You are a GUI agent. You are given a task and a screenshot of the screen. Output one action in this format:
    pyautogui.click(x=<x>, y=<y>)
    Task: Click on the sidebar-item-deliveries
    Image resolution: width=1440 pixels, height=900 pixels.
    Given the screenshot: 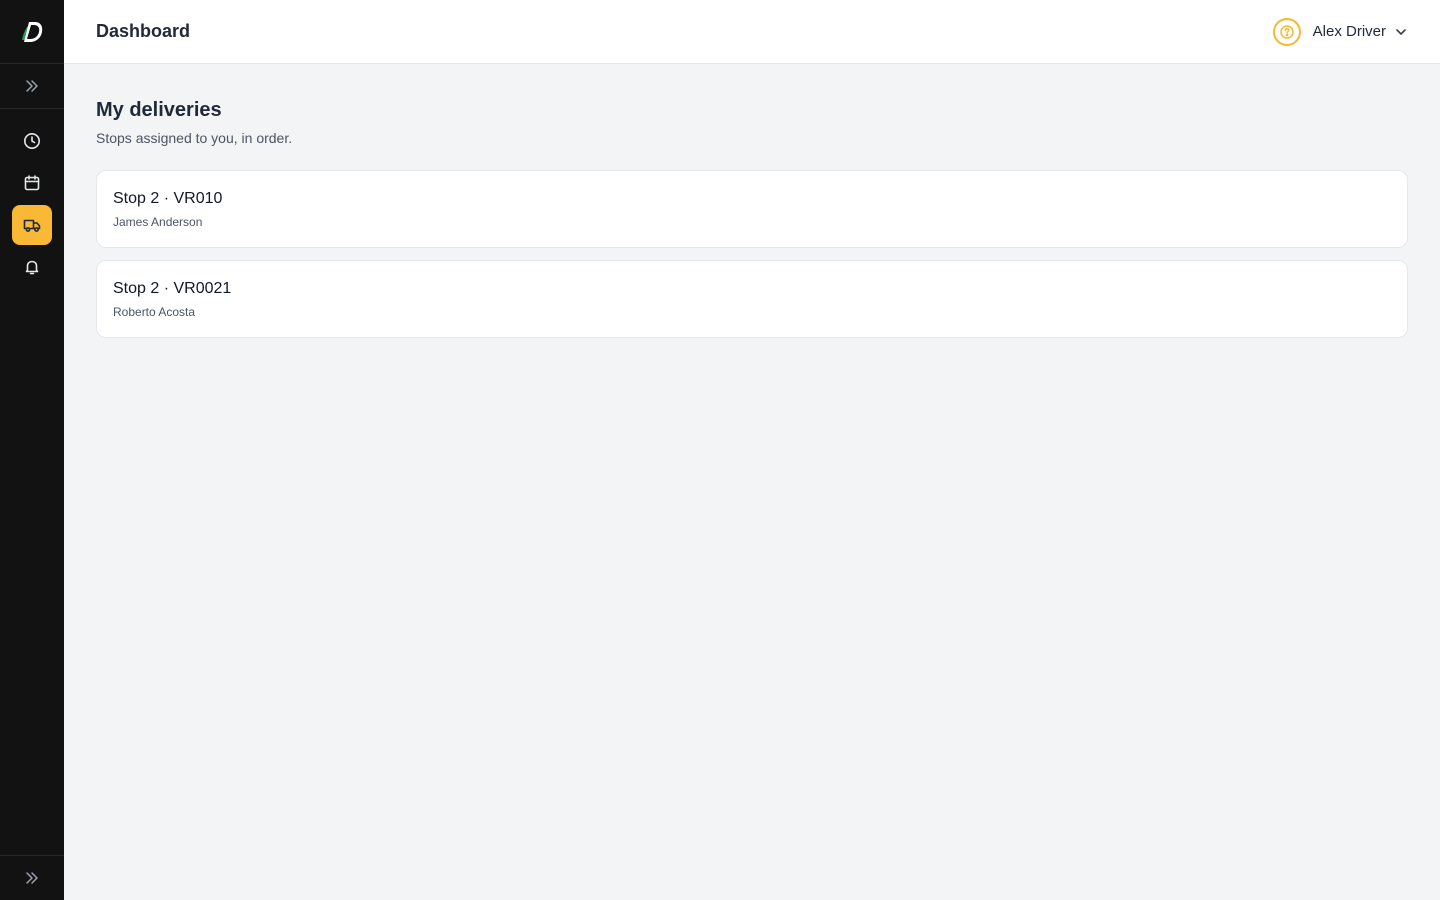 What is the action you would take?
    pyautogui.click(x=32, y=225)
    